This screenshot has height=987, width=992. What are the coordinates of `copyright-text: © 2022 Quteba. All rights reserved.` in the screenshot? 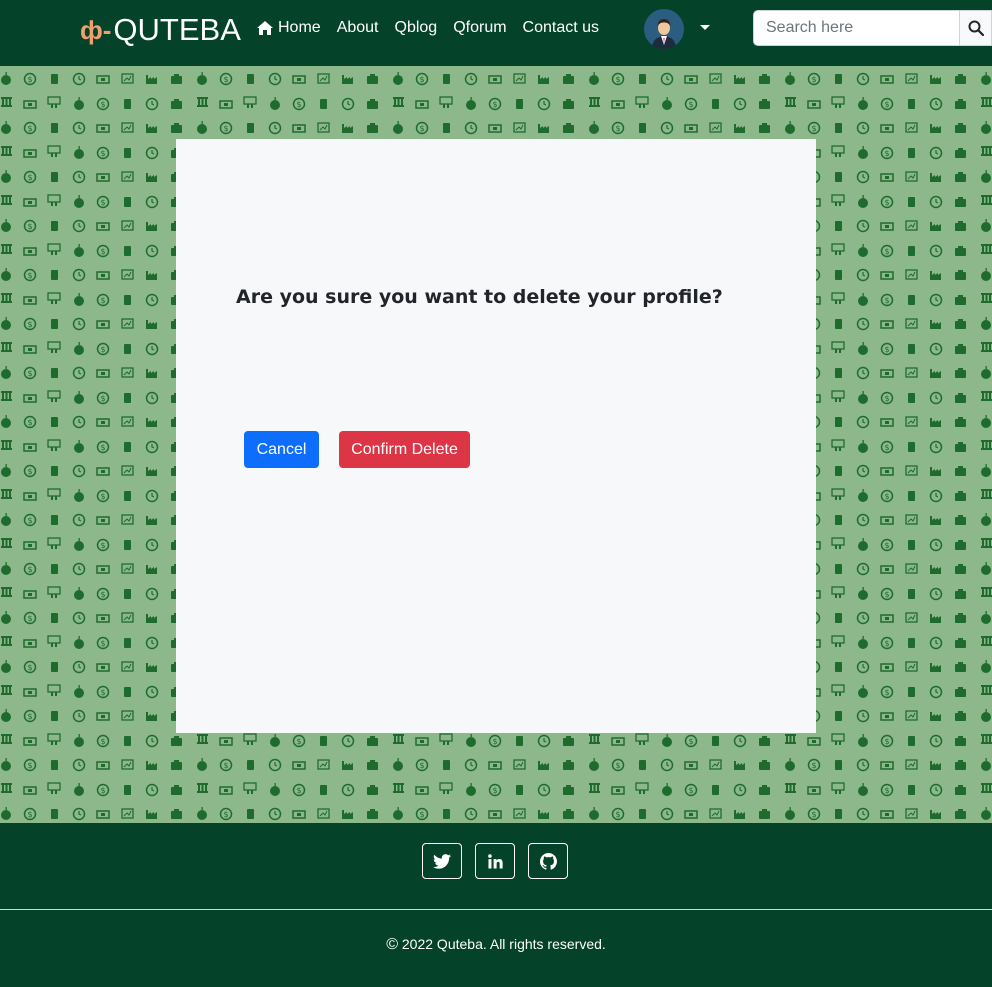 It's located at (496, 945).